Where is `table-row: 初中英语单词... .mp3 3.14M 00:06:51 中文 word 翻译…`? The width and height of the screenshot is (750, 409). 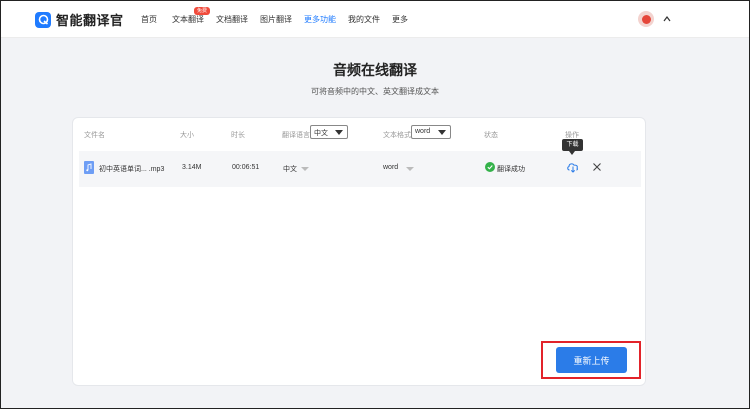
table-row: 初中英语单词... .mp3 3.14M 00:06:51 中文 word 翻译… is located at coordinates (360, 169).